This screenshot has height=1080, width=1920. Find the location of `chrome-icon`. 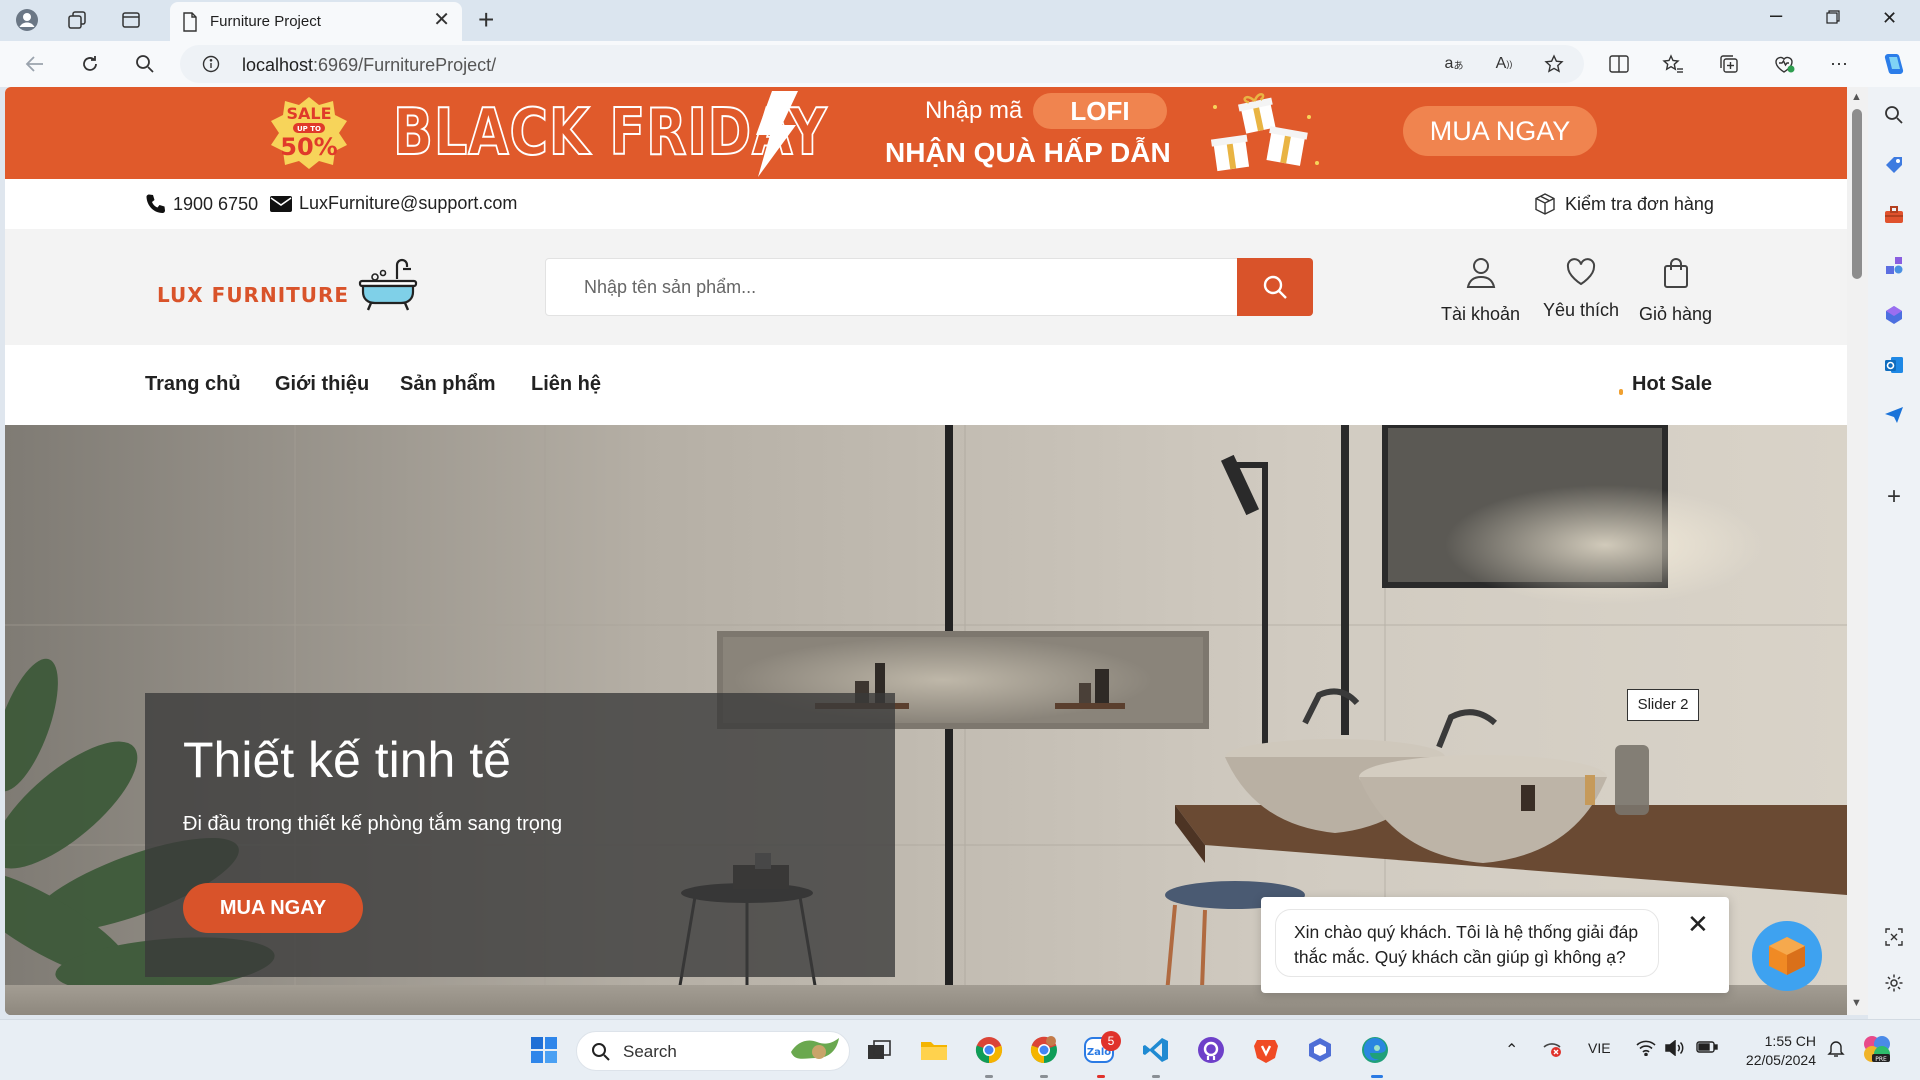

chrome-icon is located at coordinates (989, 1050).